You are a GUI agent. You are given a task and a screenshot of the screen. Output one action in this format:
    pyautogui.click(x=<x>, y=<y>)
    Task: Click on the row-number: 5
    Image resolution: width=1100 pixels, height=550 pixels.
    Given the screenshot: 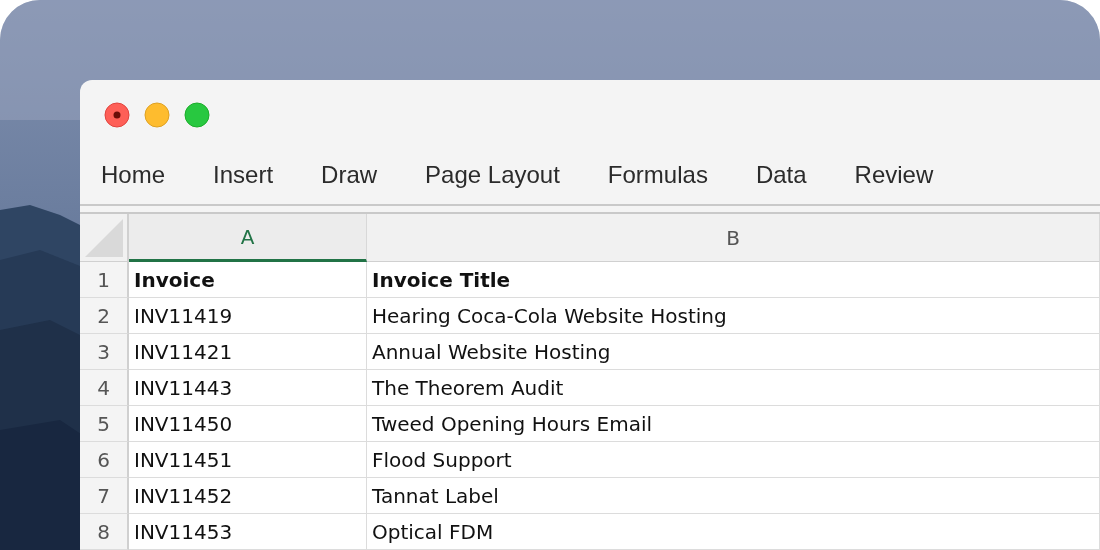 What is the action you would take?
    pyautogui.click(x=104, y=424)
    